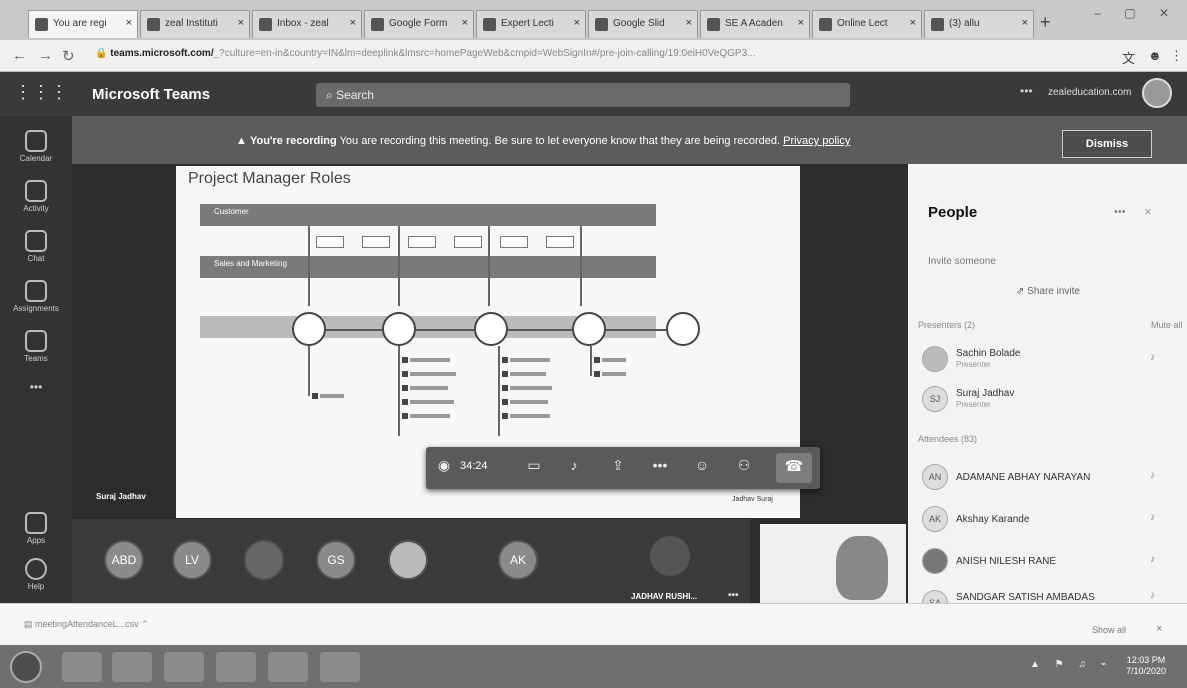 The width and height of the screenshot is (1187, 688). Describe the element at coordinates (36, 351) in the screenshot. I see `rail-item-teams: Teams` at that location.